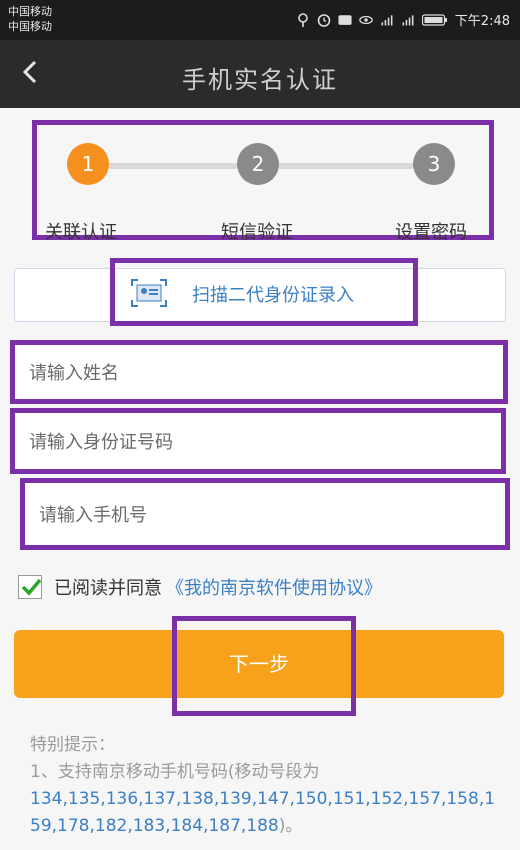 The image size is (520, 850). I want to click on id-number-input, so click(248, 442).